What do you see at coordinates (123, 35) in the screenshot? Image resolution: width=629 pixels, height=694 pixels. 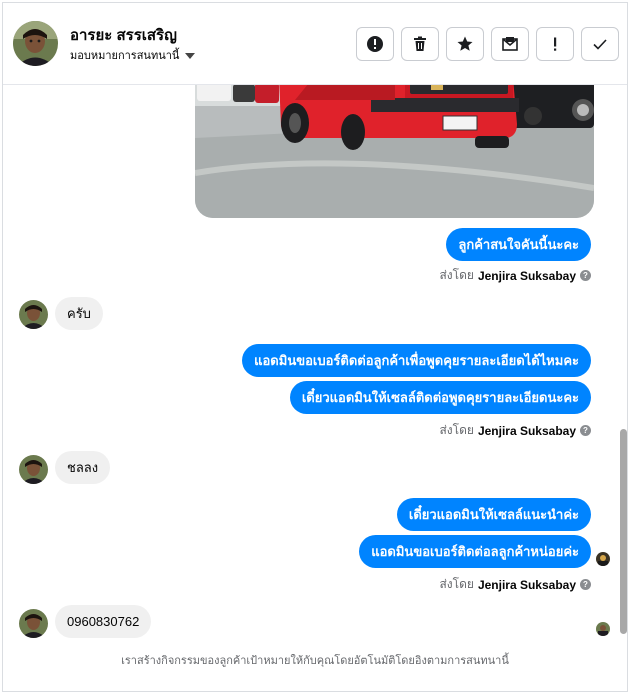 I see `contact-name: อารยะ สรรเสริญ` at bounding box center [123, 35].